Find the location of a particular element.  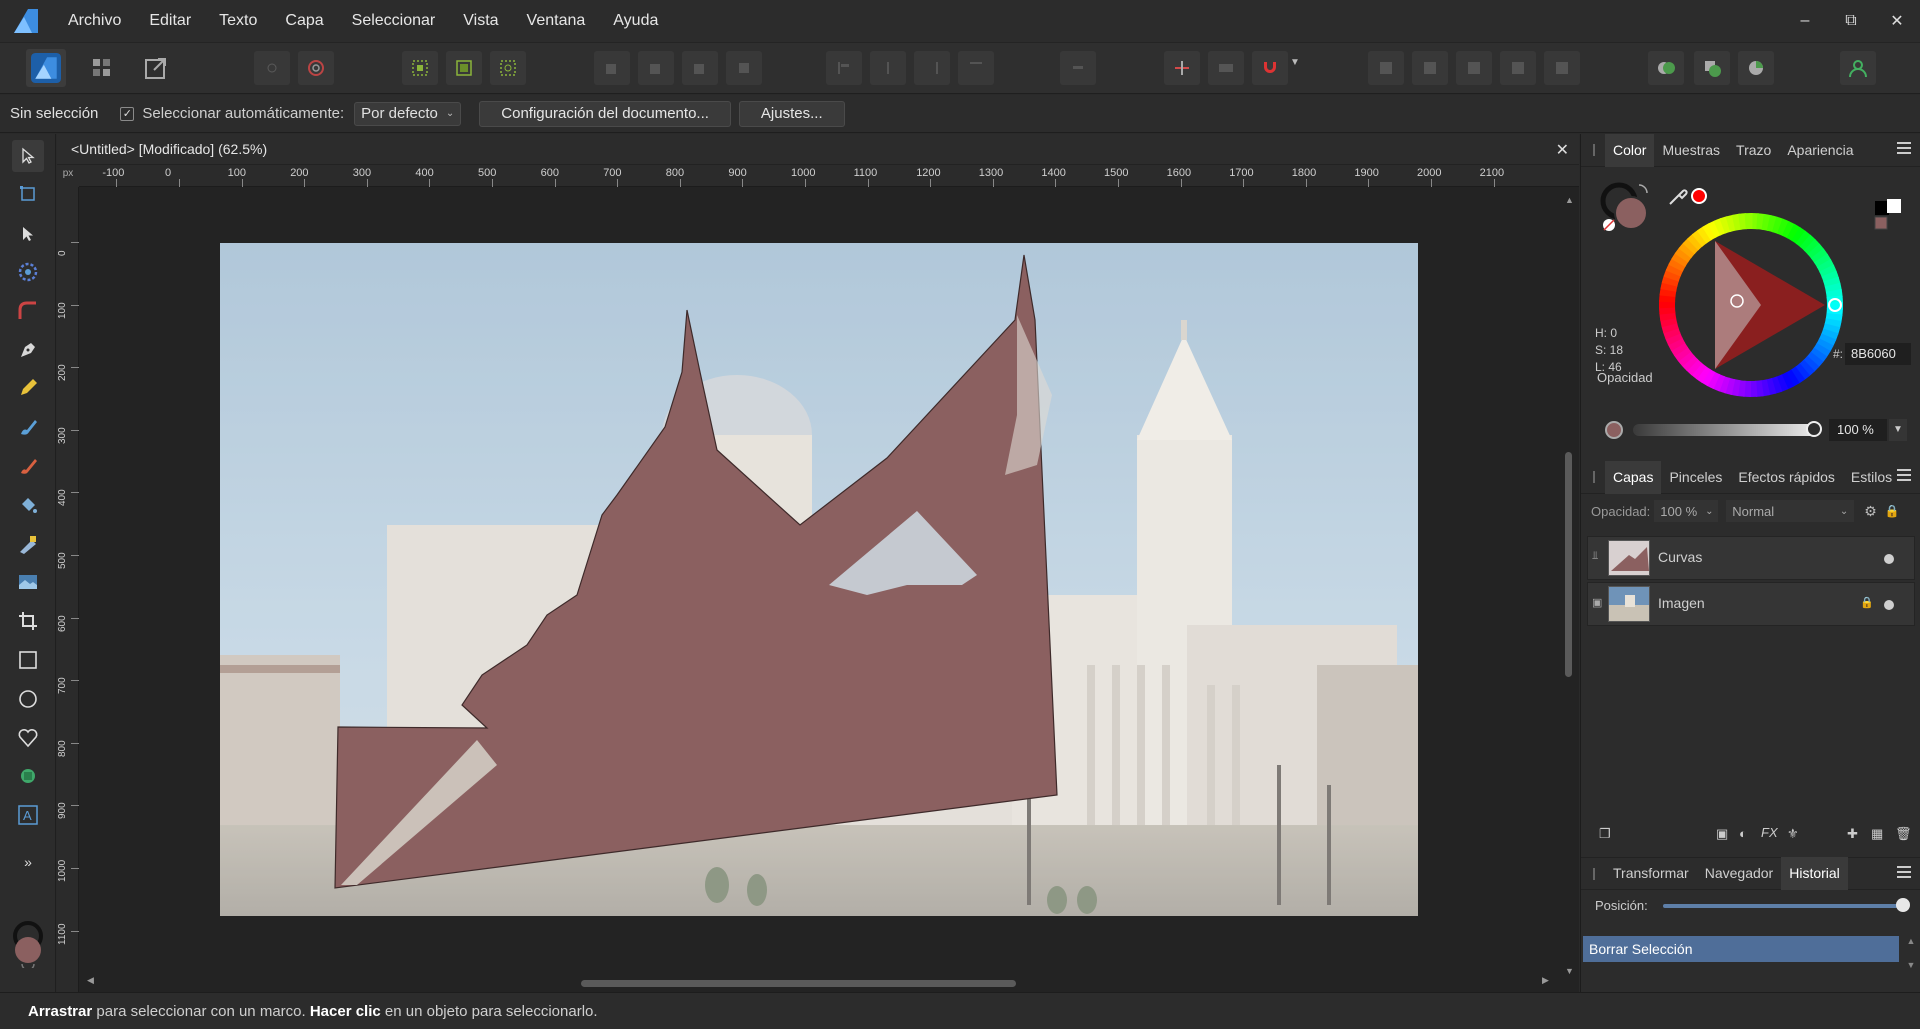

transparency-tool is located at coordinates (28, 544).